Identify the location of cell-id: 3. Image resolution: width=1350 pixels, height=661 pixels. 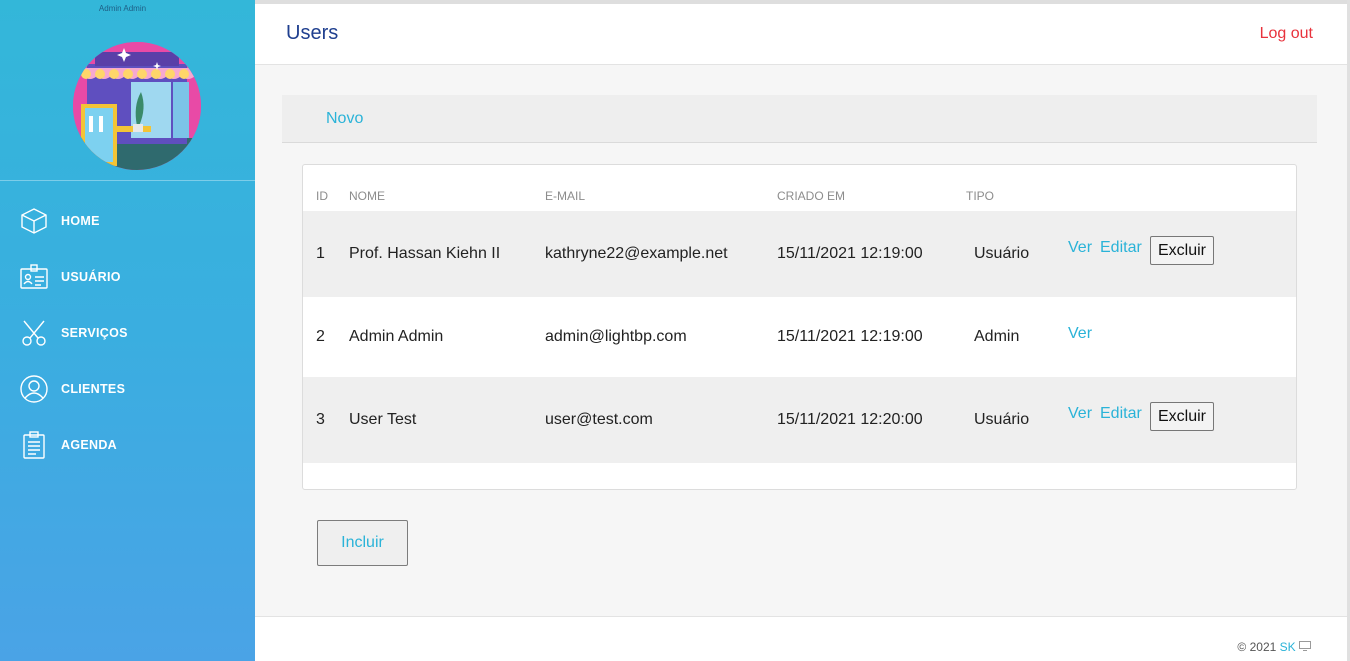
(320, 419).